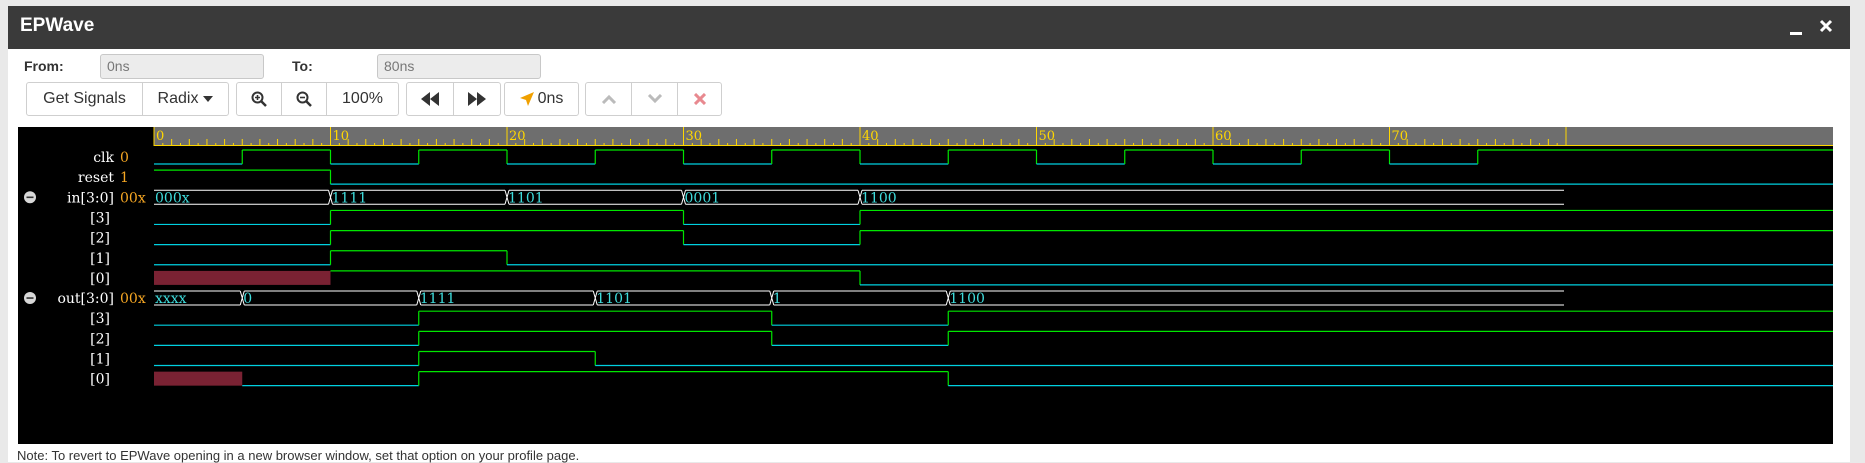 The width and height of the screenshot is (1865, 463). I want to click on bus-value: 000x, so click(172, 198).